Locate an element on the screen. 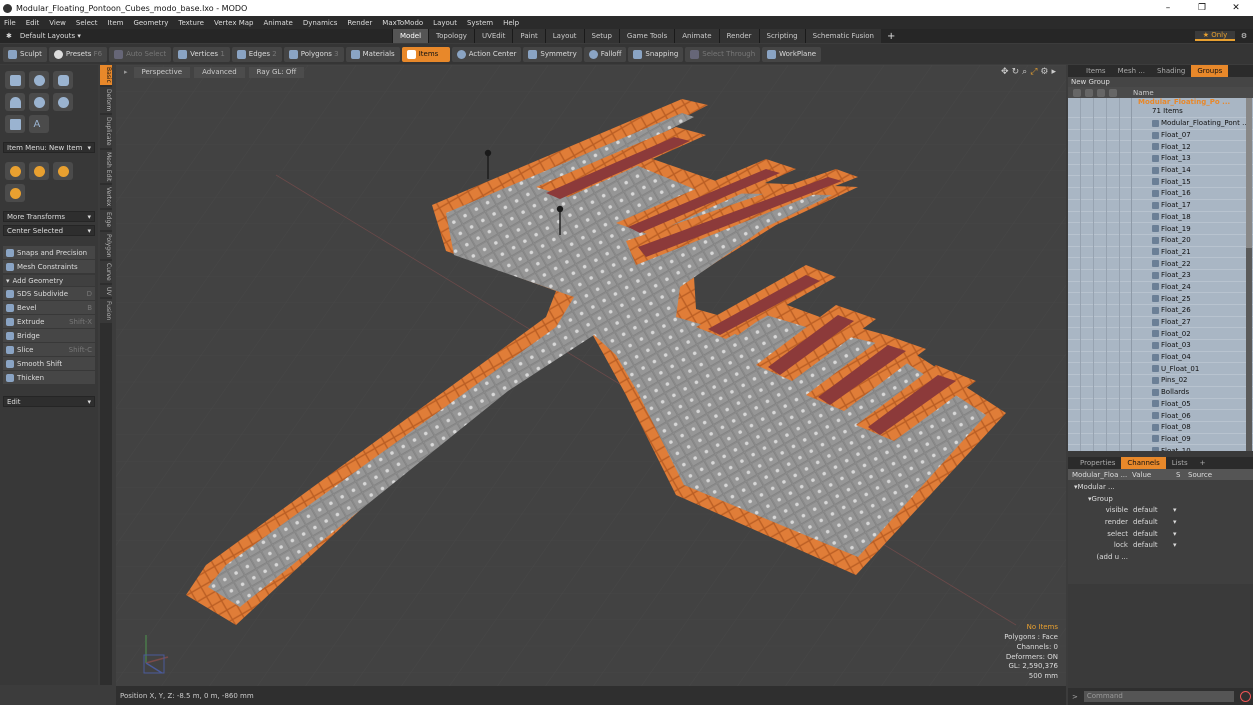 The image size is (1253, 705). layouts-dropdown: ✱ Default Layouts ▾ is located at coordinates (196, 36).